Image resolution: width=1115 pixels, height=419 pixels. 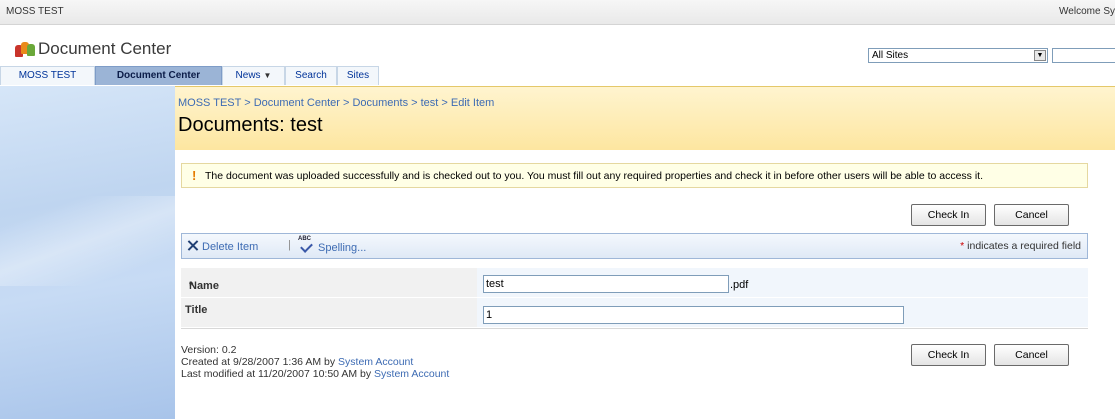 What do you see at coordinates (25, 49) in the screenshot?
I see `site-logo-icon` at bounding box center [25, 49].